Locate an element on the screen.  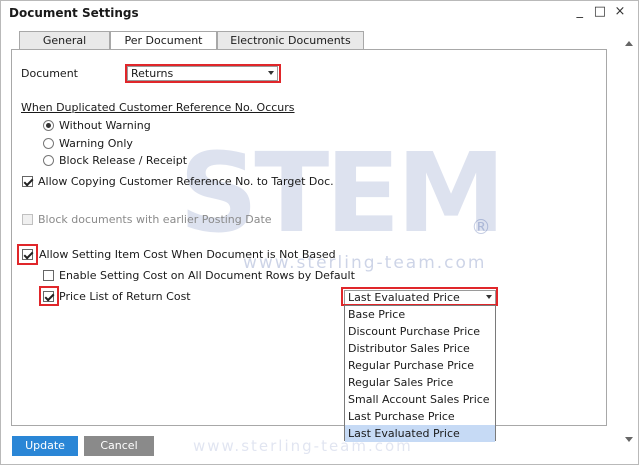
minimize-icon: _ is located at coordinates (580, 11).